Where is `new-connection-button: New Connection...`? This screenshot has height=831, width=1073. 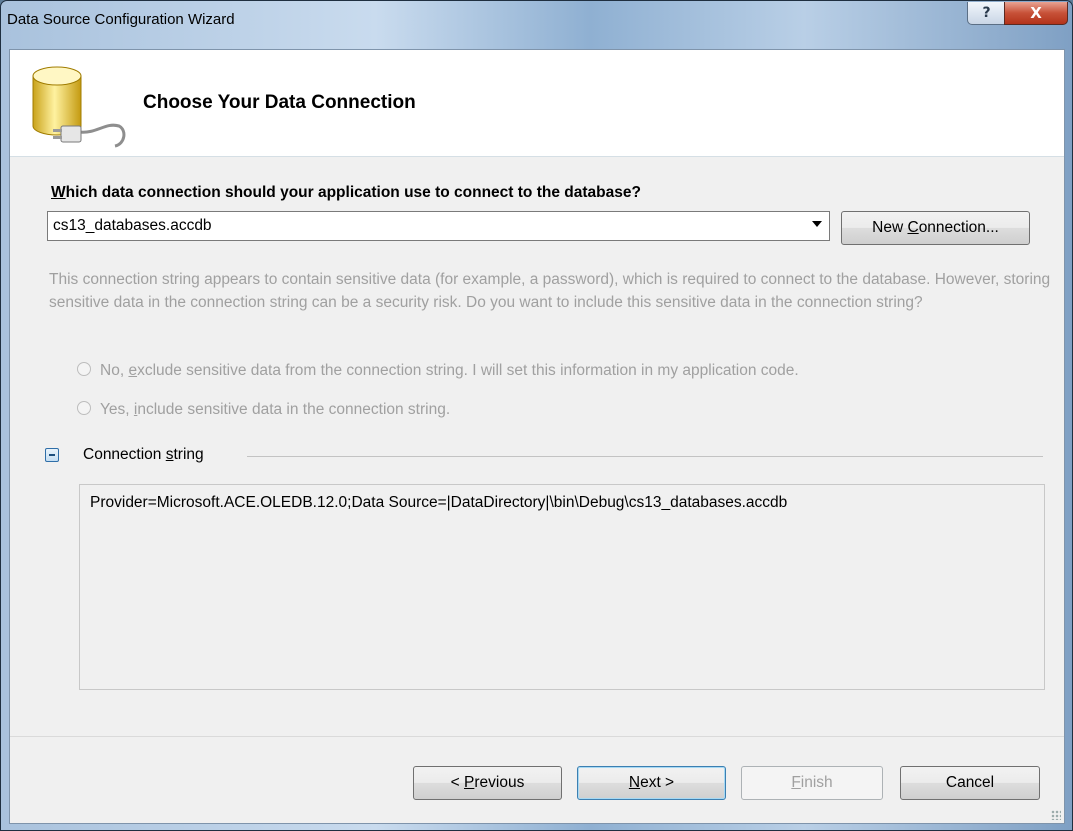
new-connection-button: New Connection... is located at coordinates (935, 228).